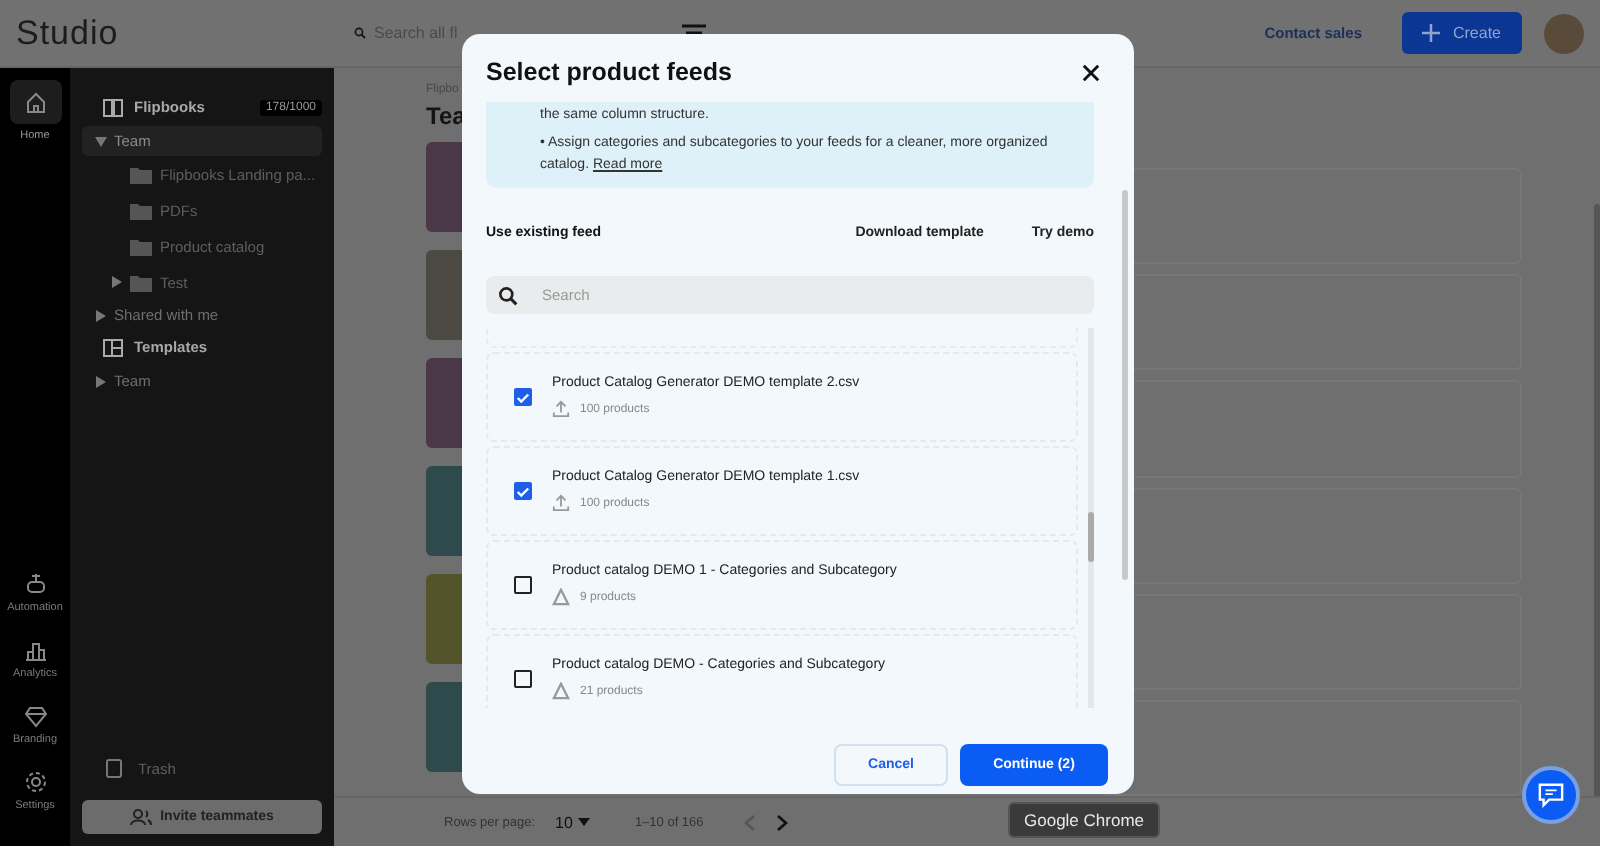  What do you see at coordinates (1091, 72) in the screenshot?
I see `close-icon` at bounding box center [1091, 72].